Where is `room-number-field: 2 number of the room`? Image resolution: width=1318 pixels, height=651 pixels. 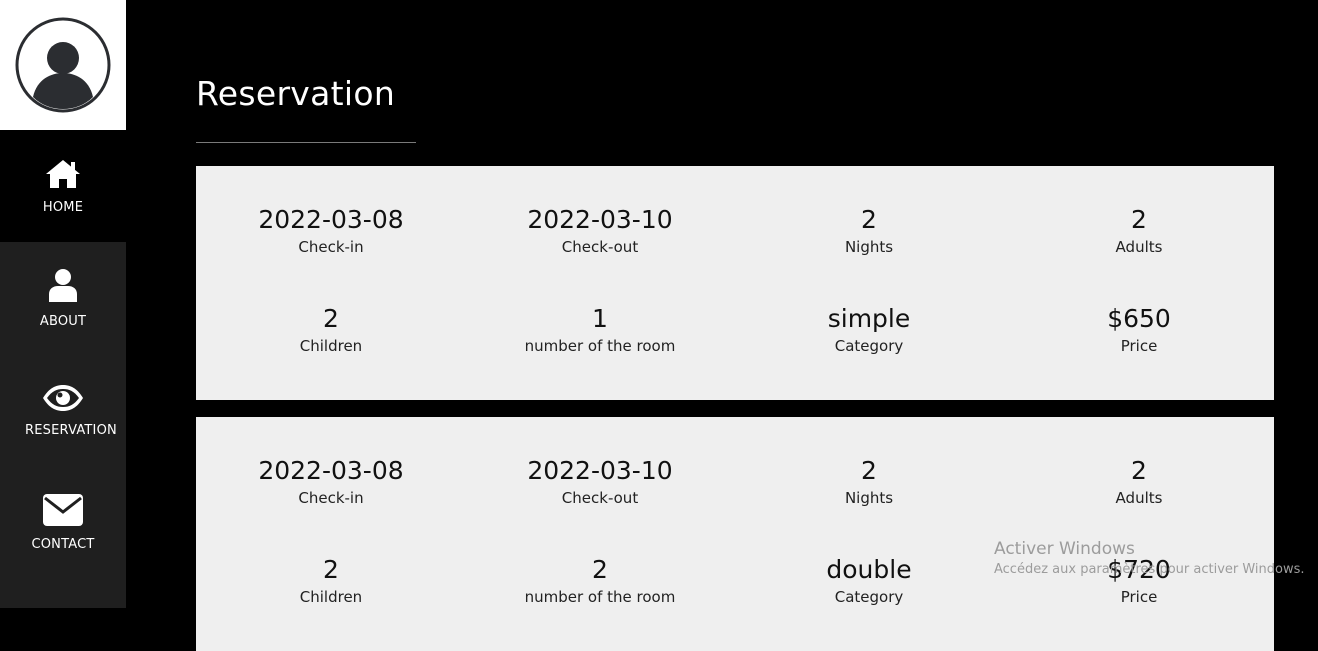
room-number-field: 2 number of the room is located at coordinates (600, 581).